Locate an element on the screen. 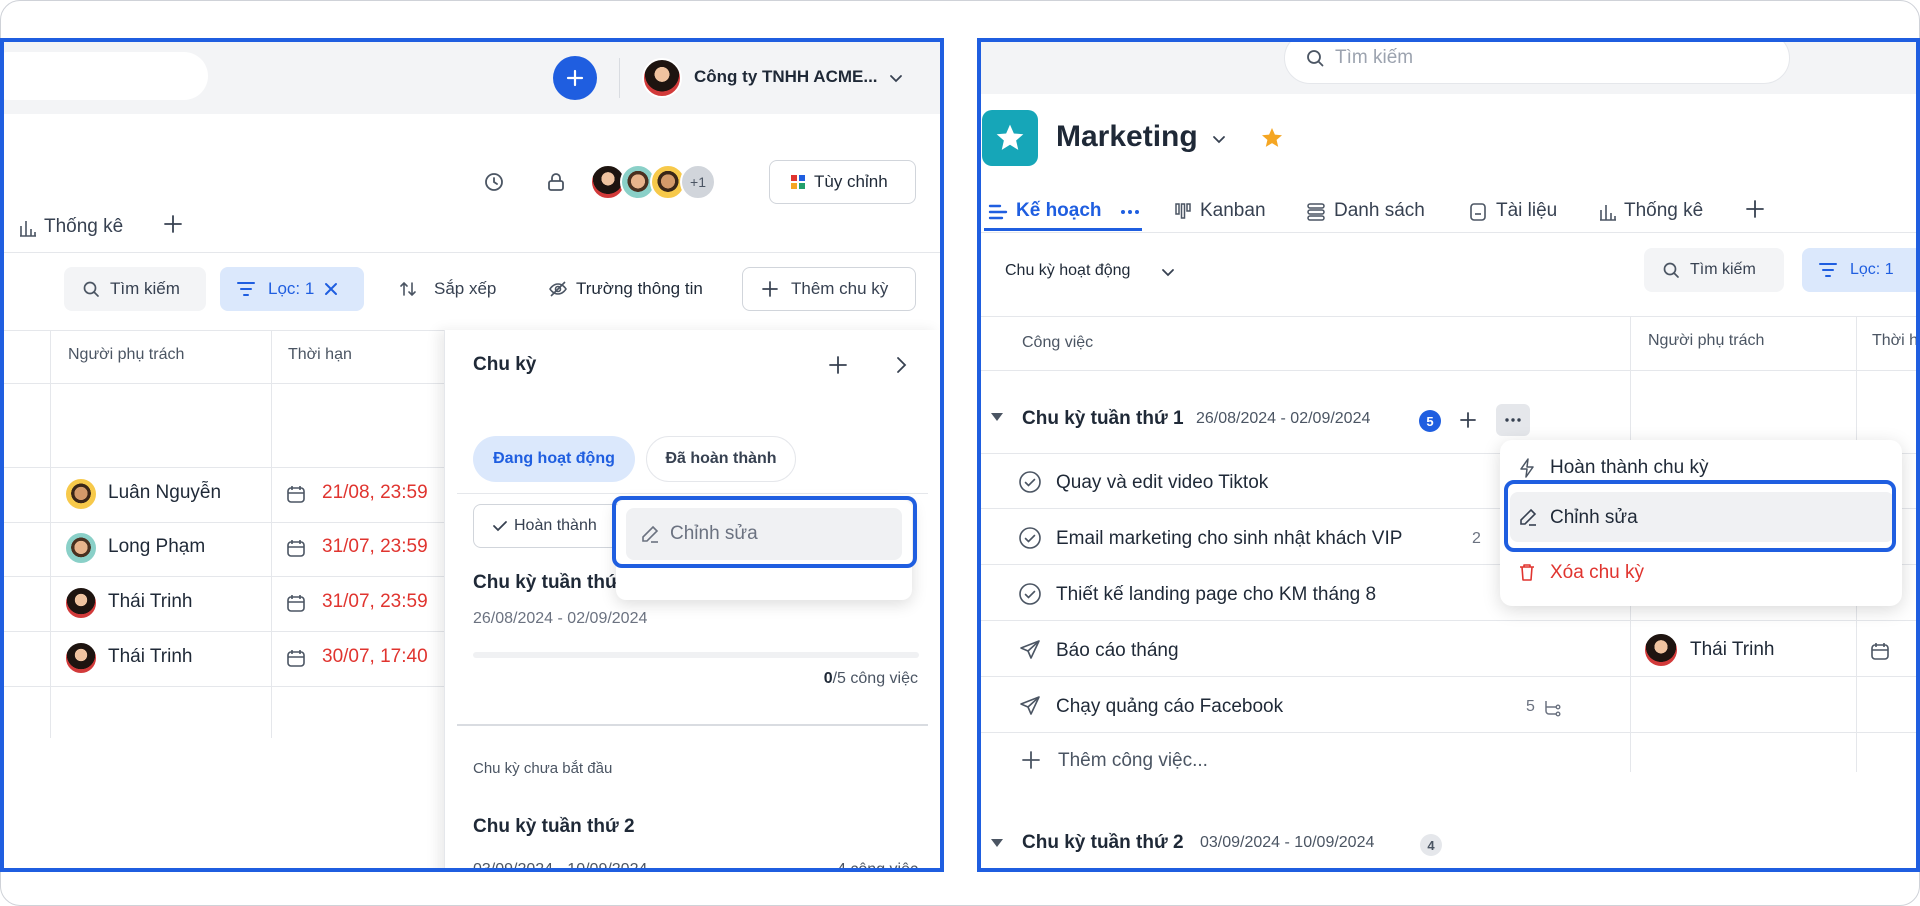 The width and height of the screenshot is (1920, 906). customize-button: Tùy chỉnh is located at coordinates (842, 182).